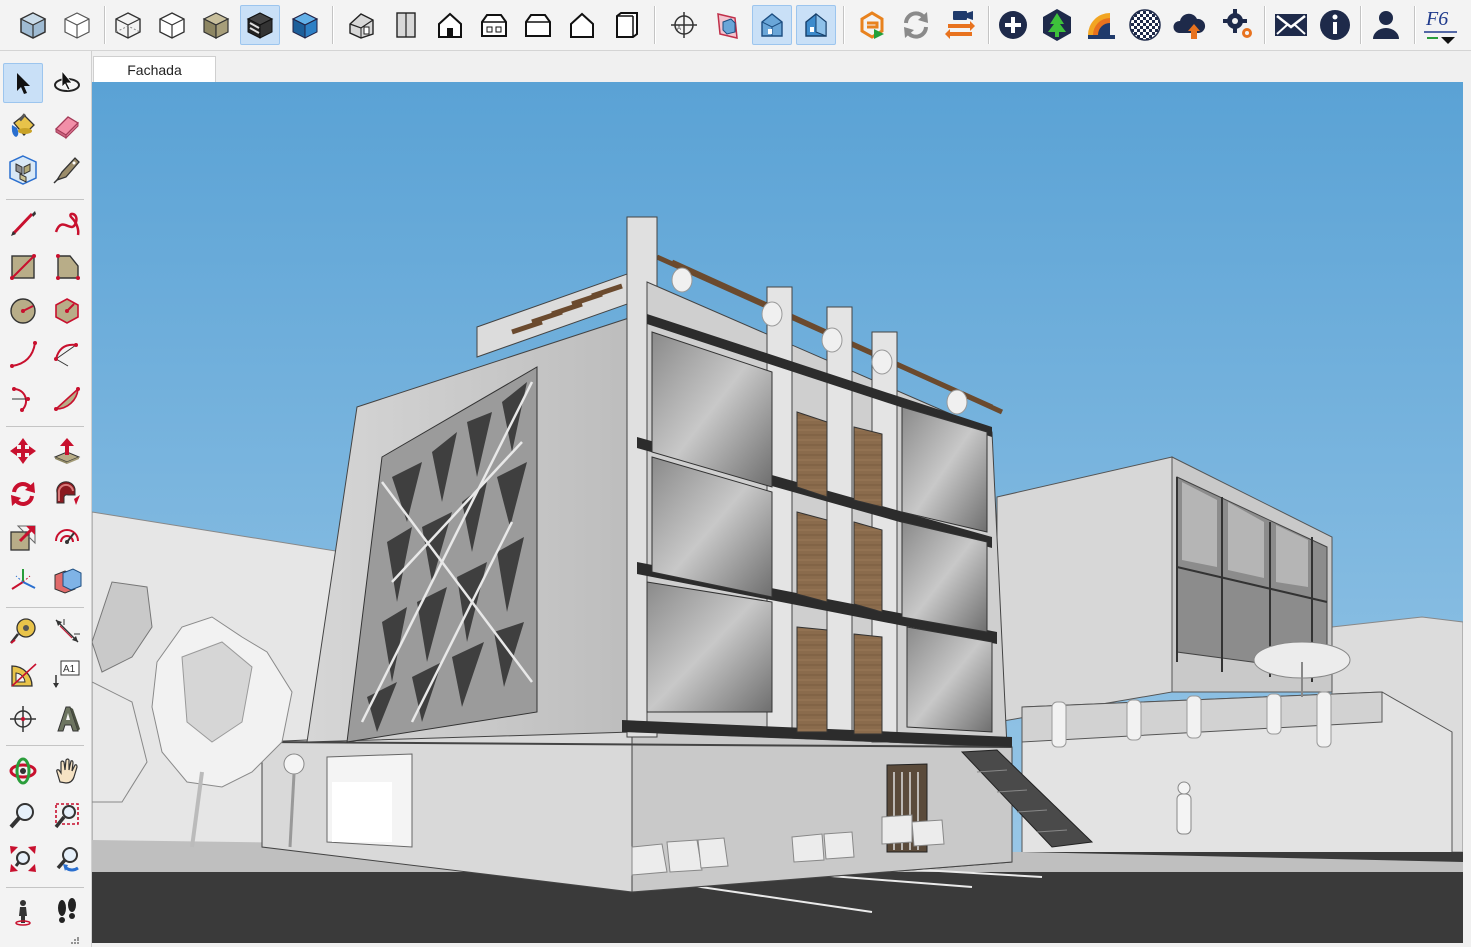 This screenshot has height=947, width=1471. I want to click on monochrome-icon, so click(305, 25).